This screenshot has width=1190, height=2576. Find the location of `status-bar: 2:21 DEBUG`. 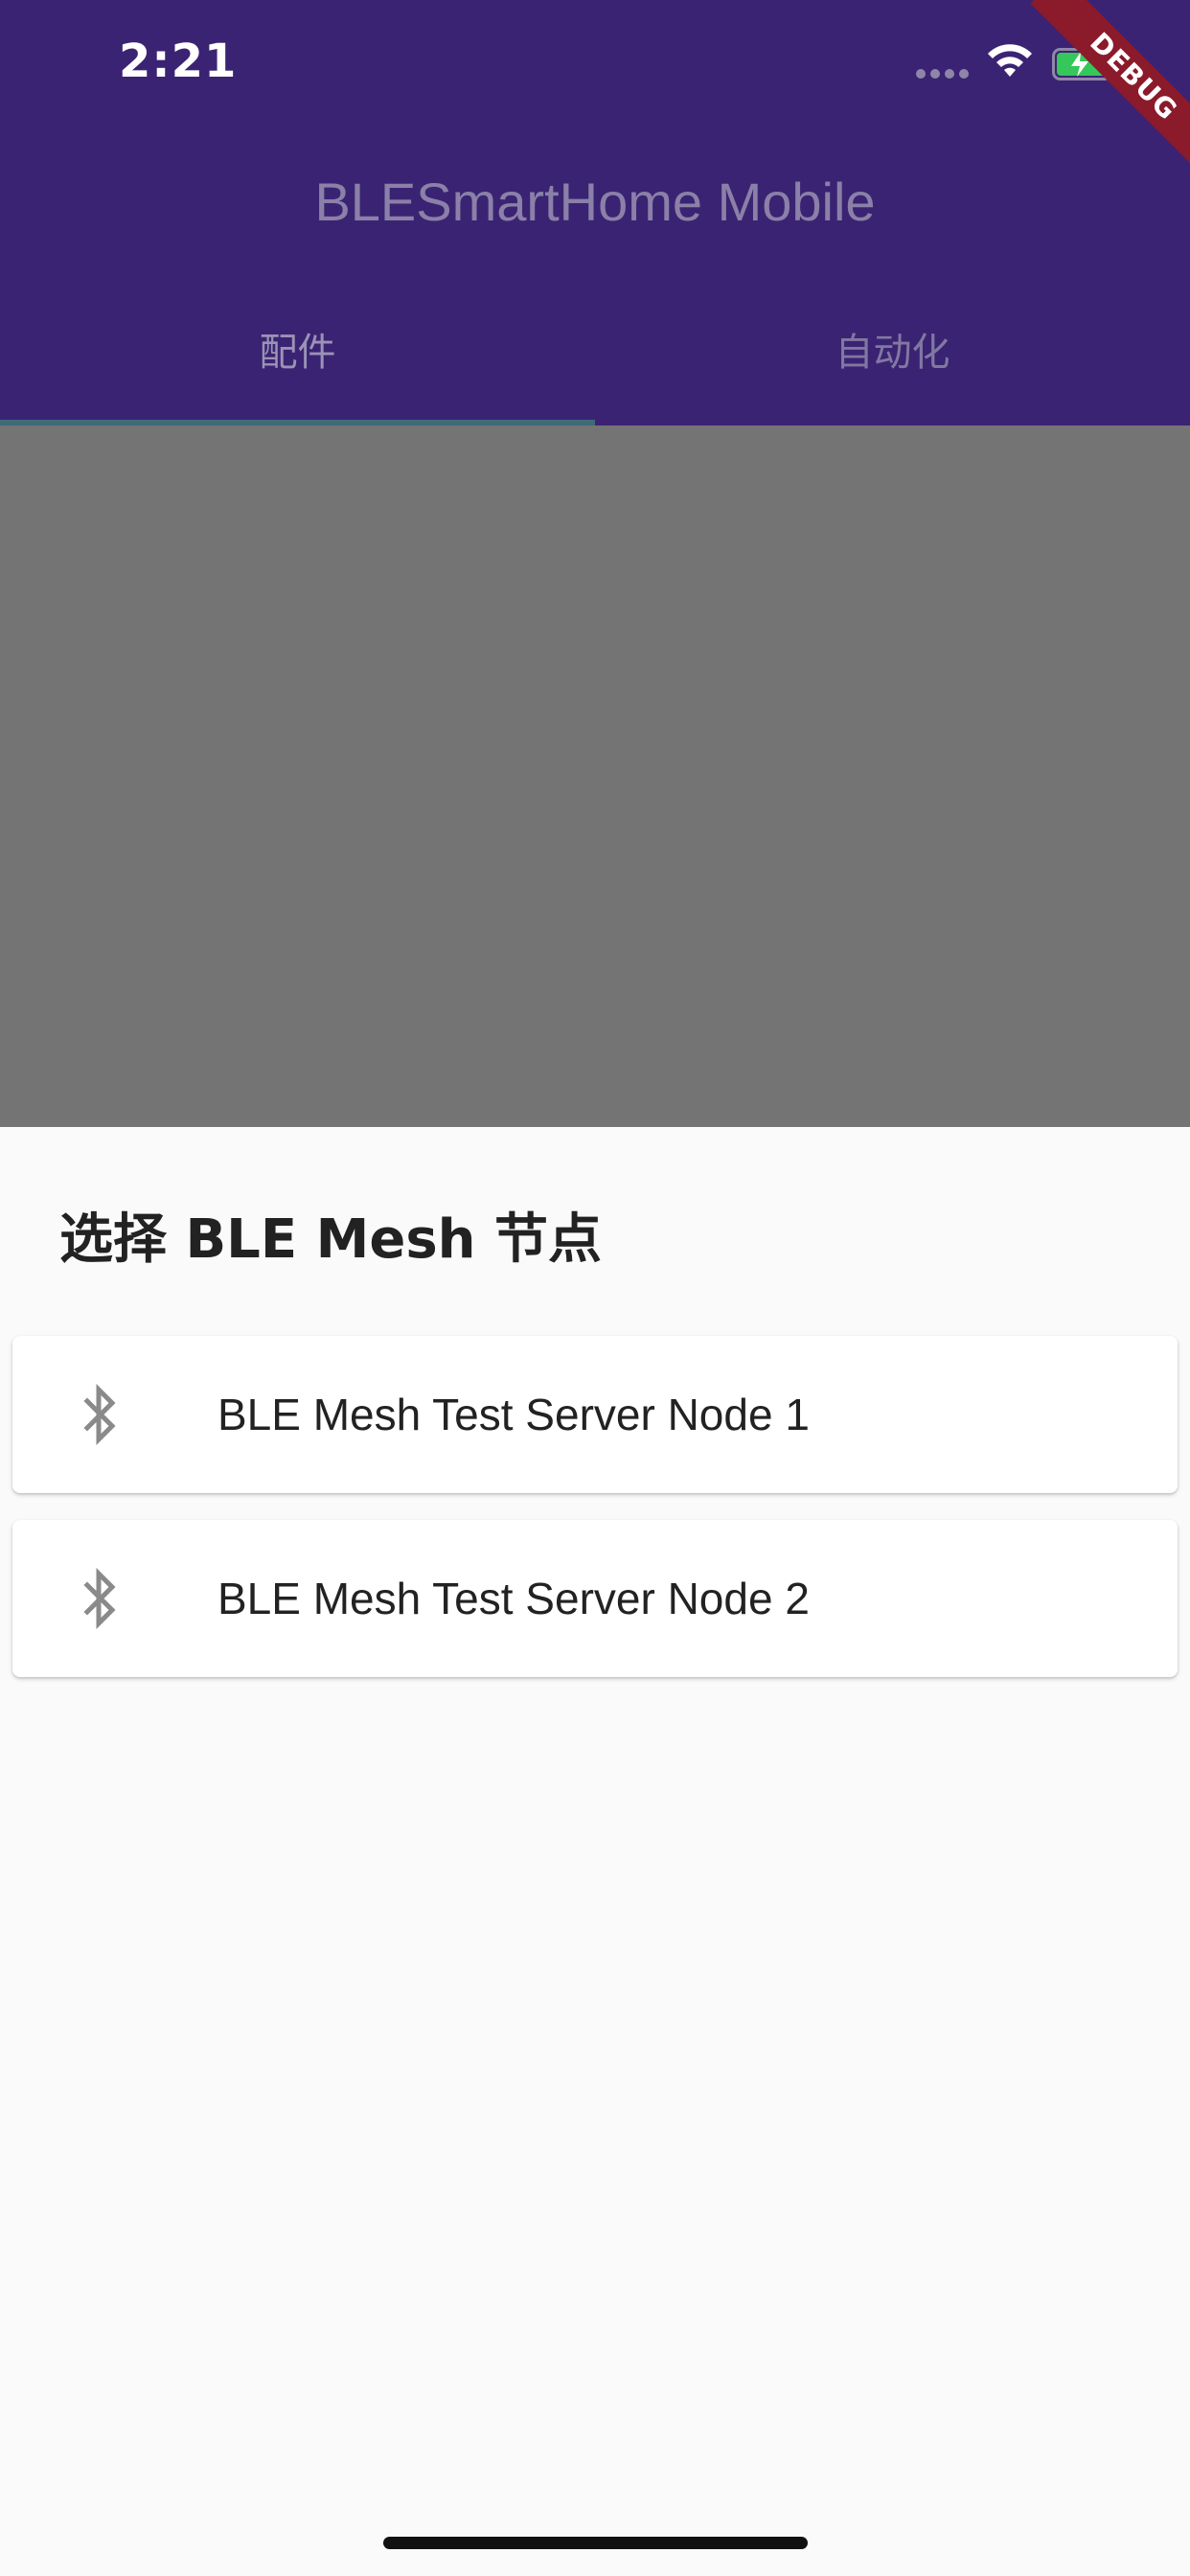

status-bar: 2:21 DEBUG is located at coordinates (595, 90).